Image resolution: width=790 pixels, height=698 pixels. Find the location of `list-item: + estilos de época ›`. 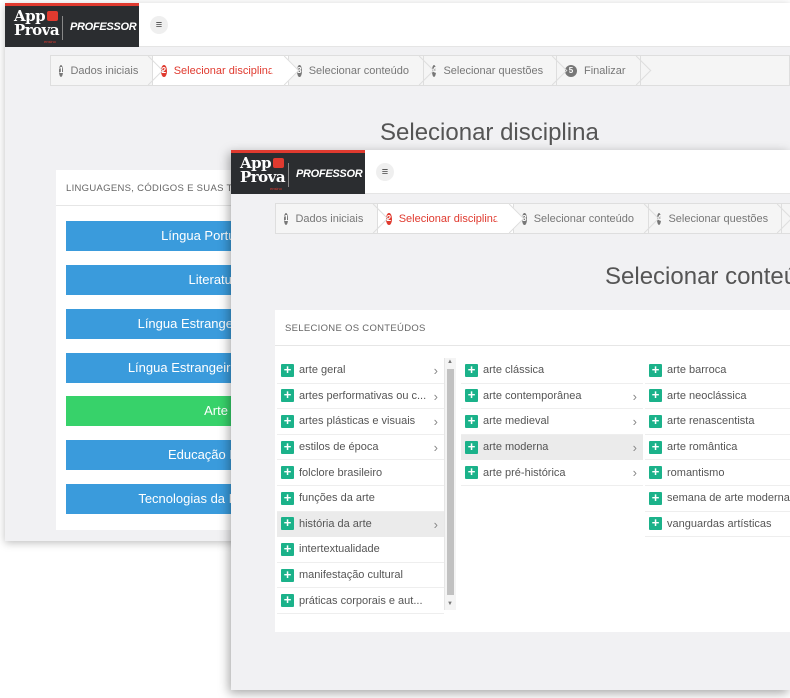

list-item: + estilos de época › is located at coordinates (360, 448).